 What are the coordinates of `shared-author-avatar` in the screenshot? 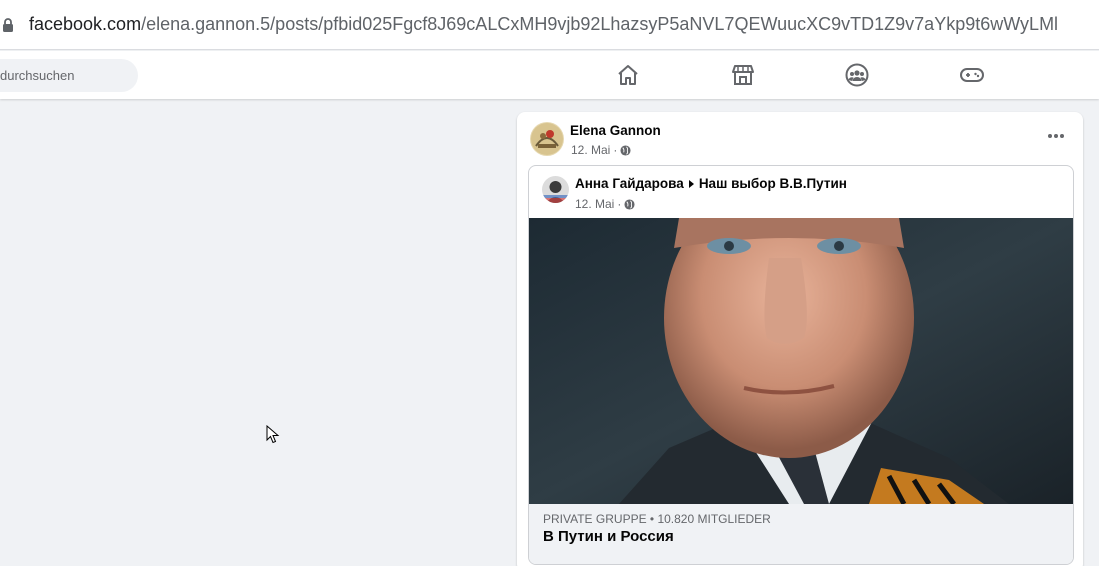 It's located at (555, 189).